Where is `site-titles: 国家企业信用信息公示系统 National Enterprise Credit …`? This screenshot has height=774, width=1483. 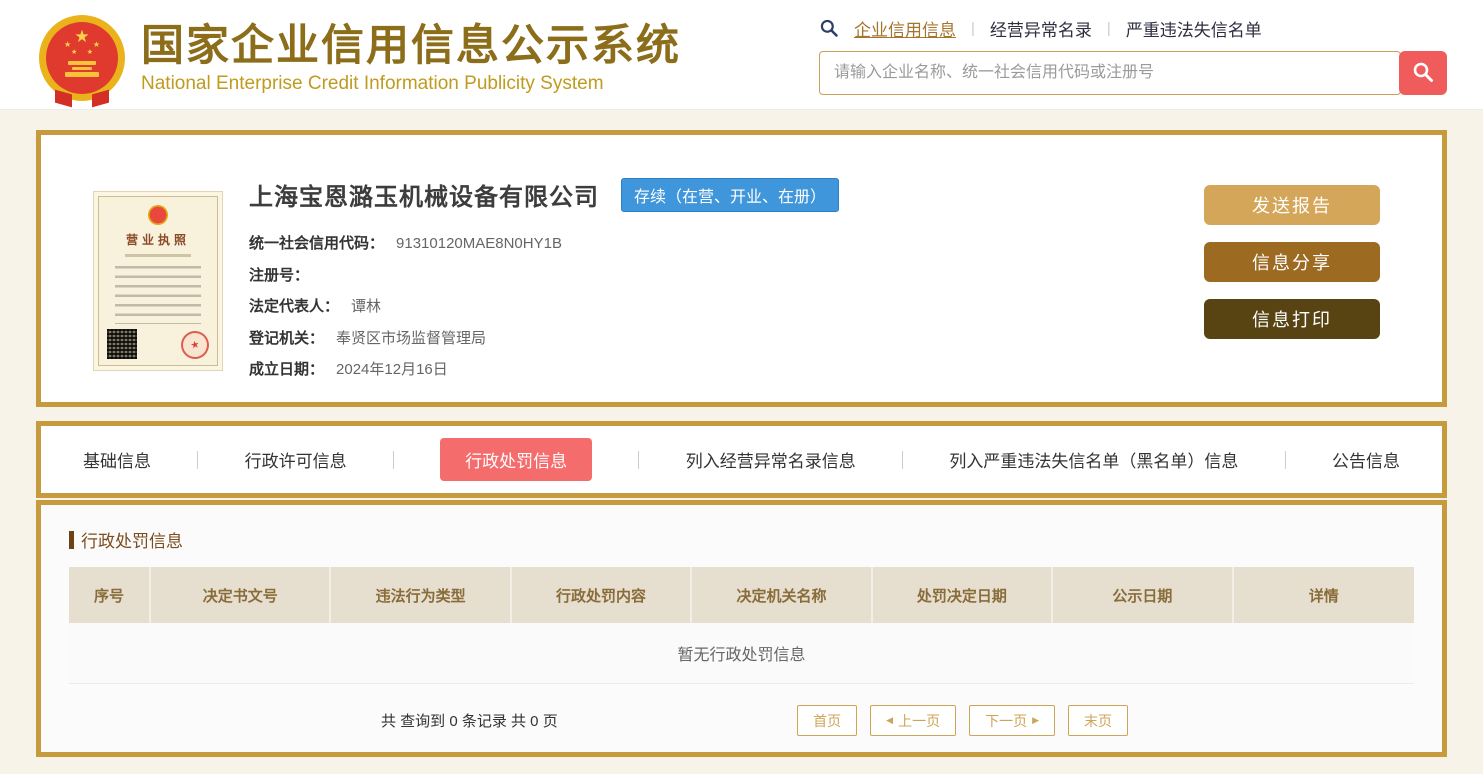
site-titles: 国家企业信用信息公示系统 National Enterprise Credit … is located at coordinates (411, 58).